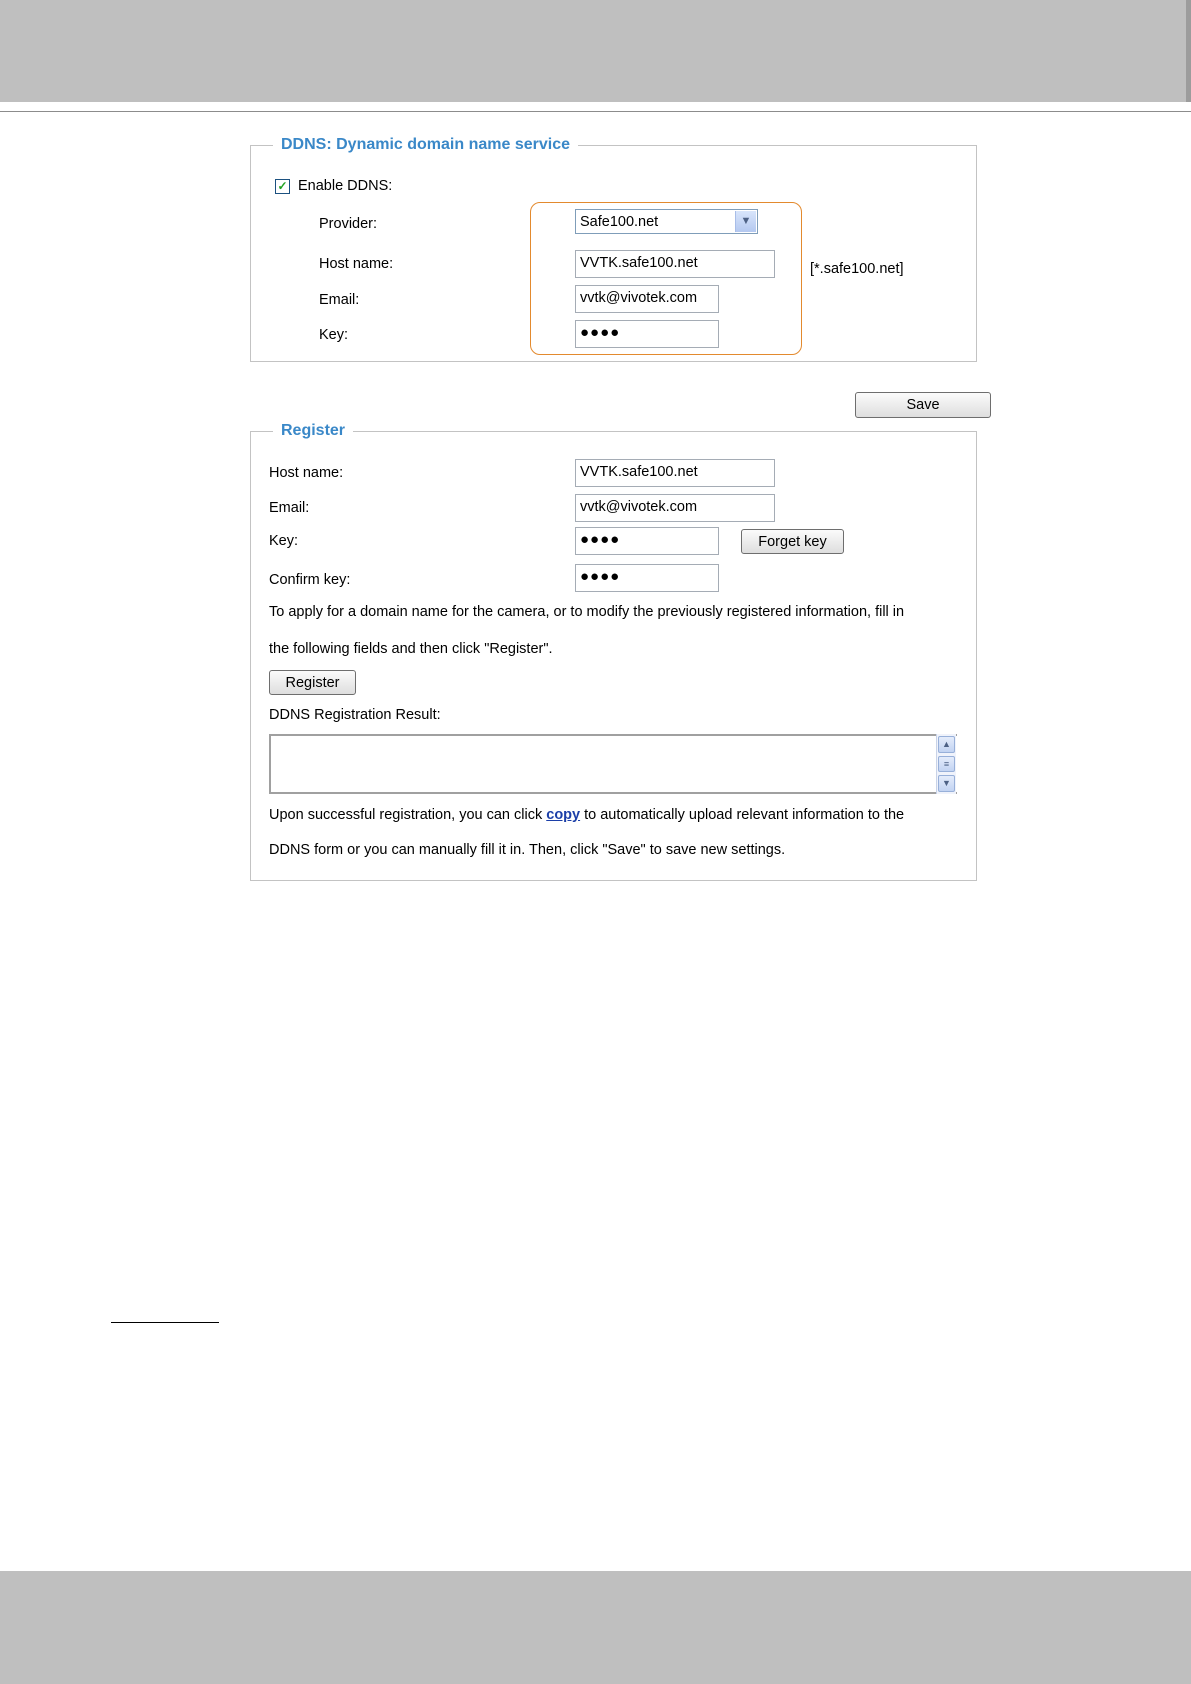  I want to click on save-button: Save, so click(923, 405).